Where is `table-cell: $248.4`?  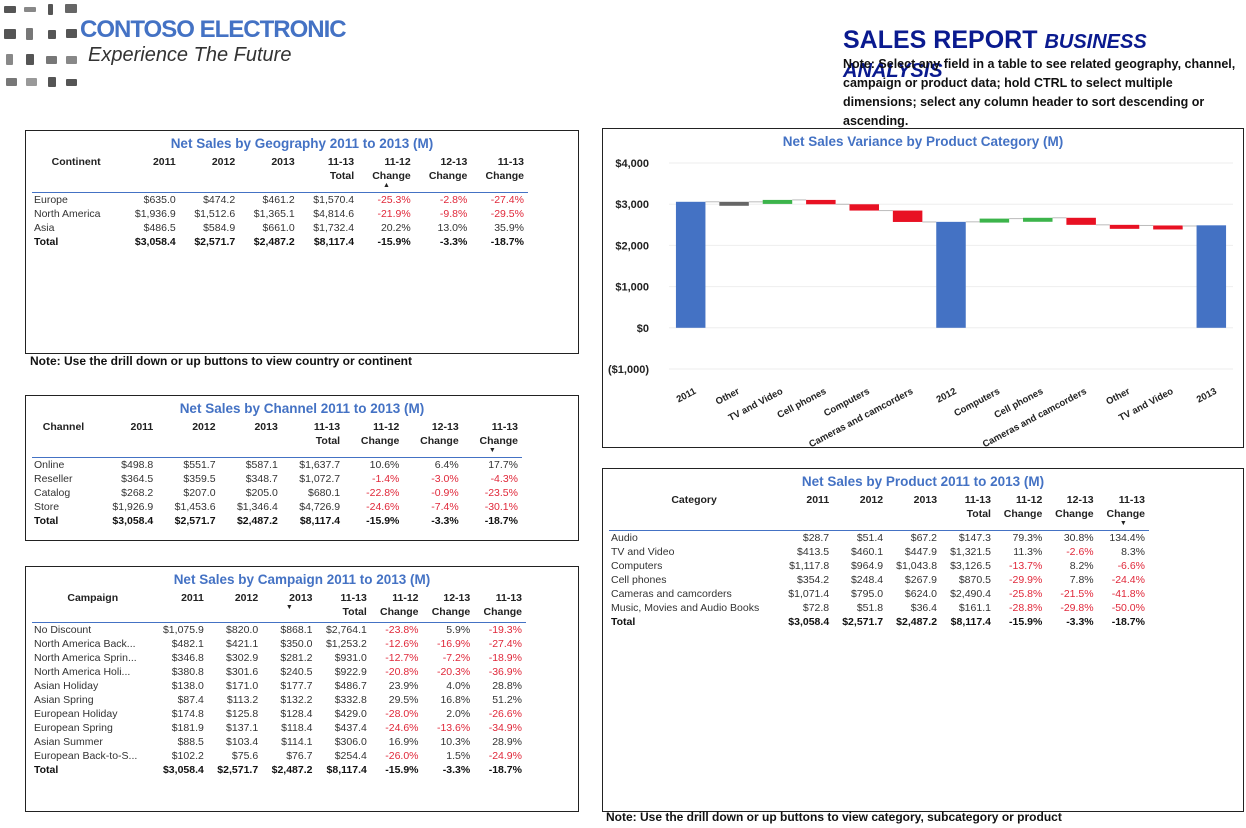
table-cell: $248.4 is located at coordinates (860, 580).